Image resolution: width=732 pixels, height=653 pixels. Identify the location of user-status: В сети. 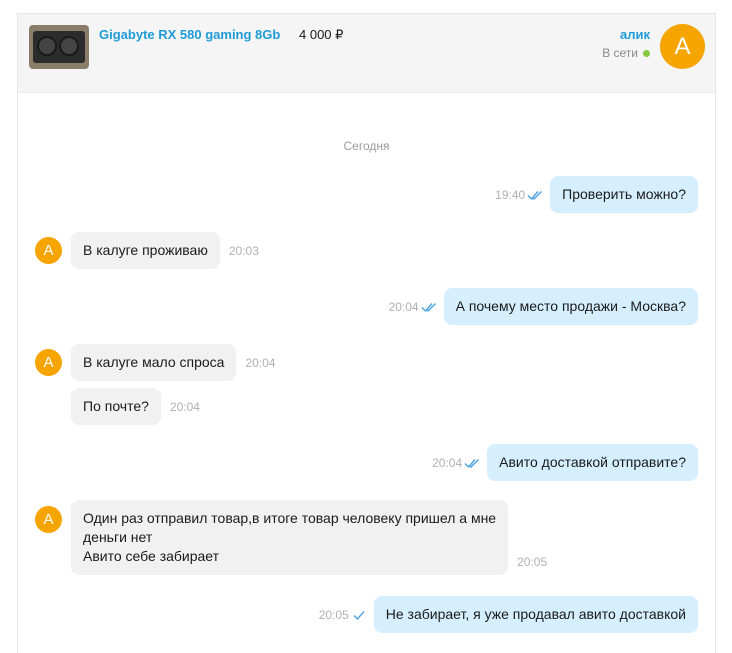
(626, 53).